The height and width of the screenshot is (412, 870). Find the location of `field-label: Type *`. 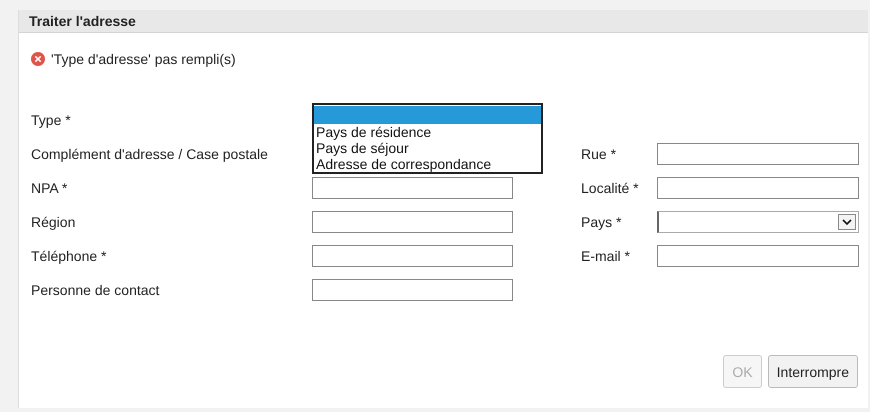

field-label: Type * is located at coordinates (51, 120).